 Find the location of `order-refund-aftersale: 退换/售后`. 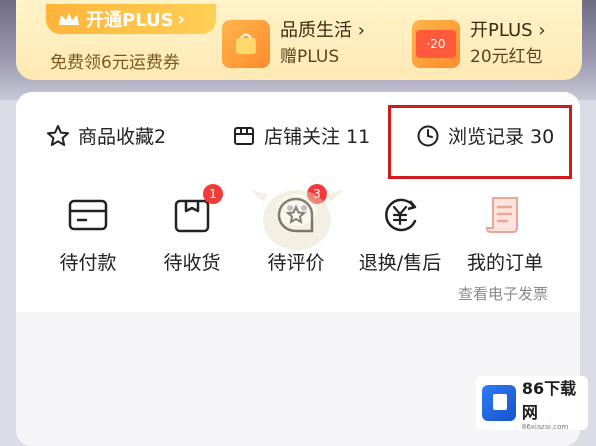

order-refund-aftersale: 退换/售后 is located at coordinates (400, 232).